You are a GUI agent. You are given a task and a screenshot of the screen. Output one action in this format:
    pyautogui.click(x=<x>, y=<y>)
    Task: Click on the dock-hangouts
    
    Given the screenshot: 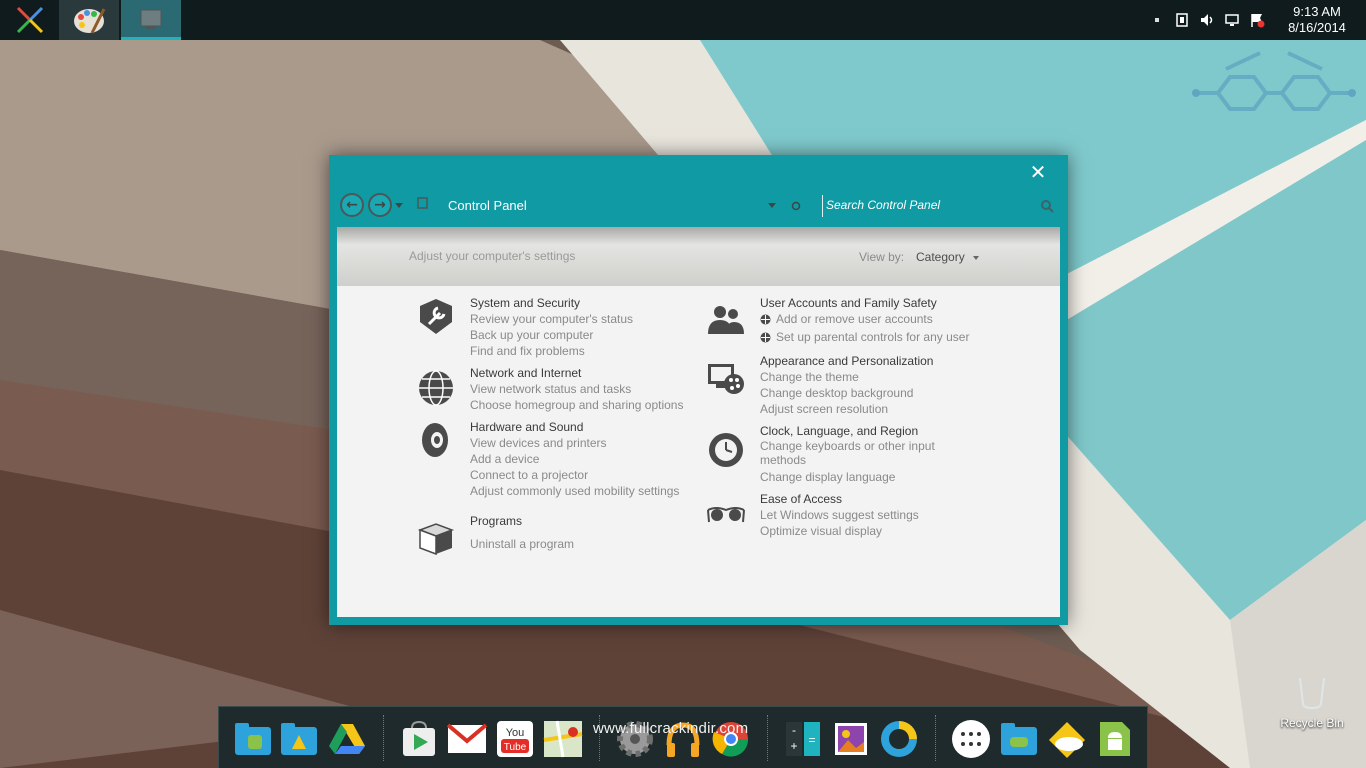 What is the action you would take?
    pyautogui.click(x=899, y=739)
    